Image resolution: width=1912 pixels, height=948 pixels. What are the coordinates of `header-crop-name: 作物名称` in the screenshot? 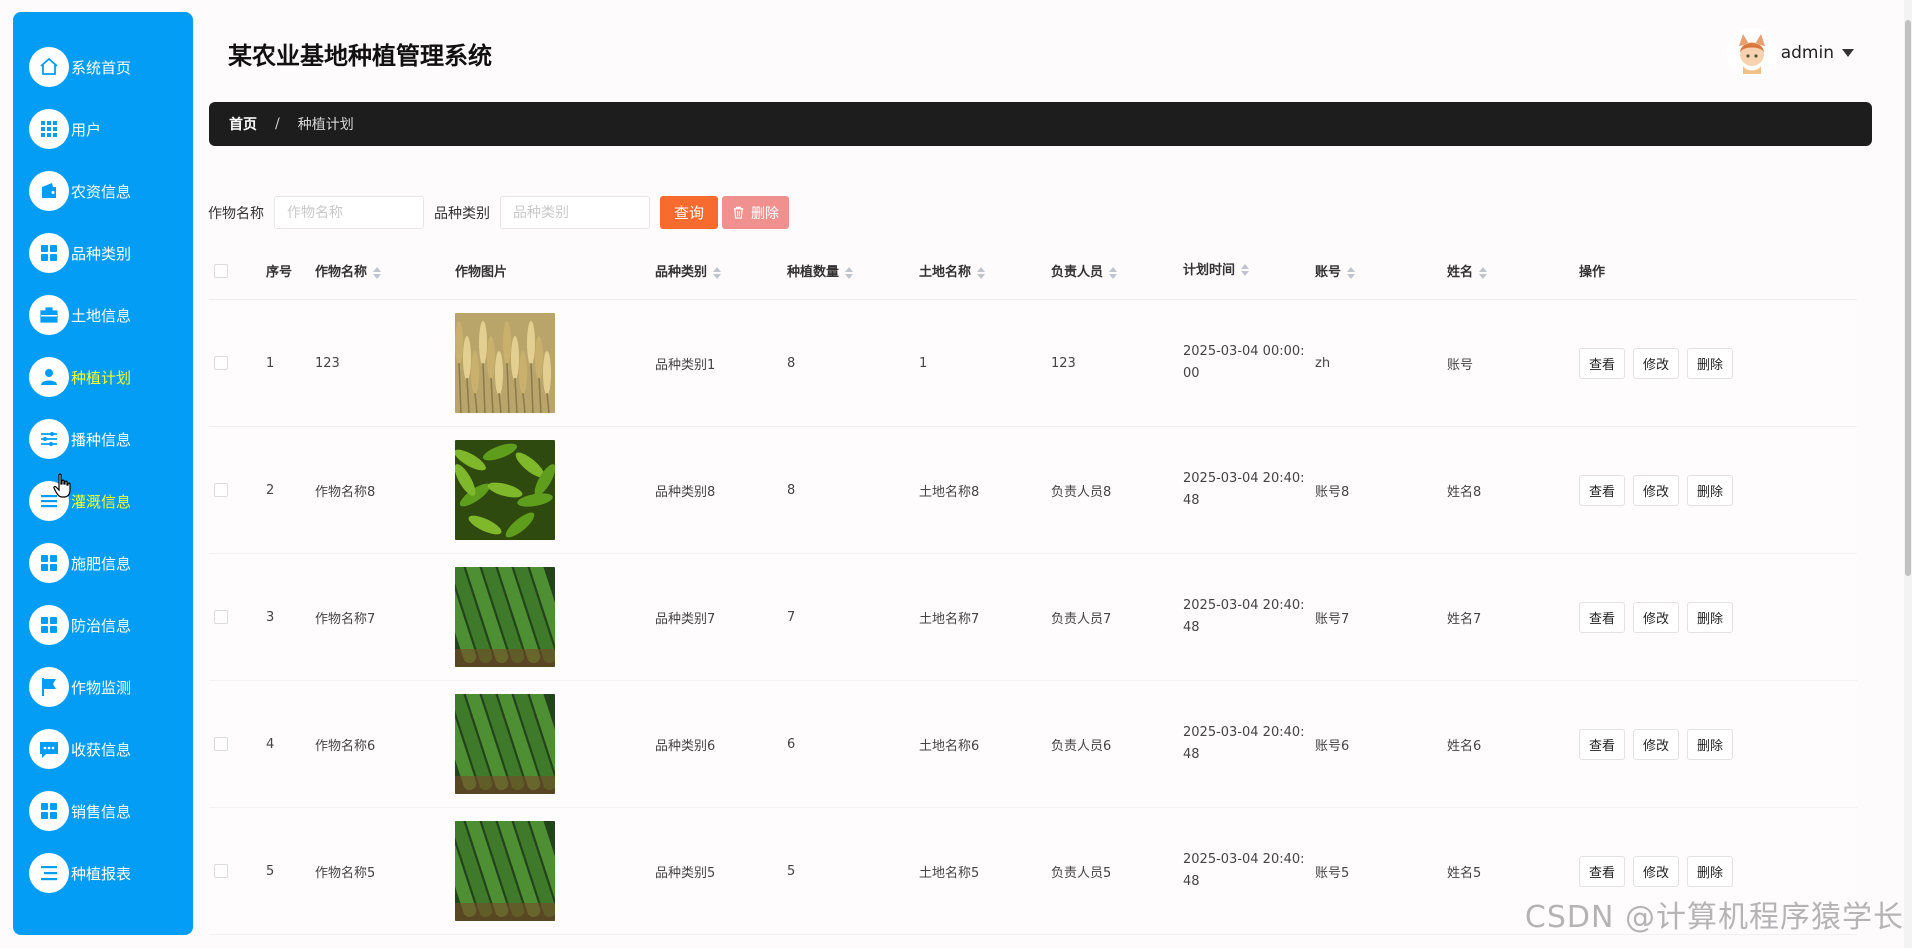 It's located at (385, 270).